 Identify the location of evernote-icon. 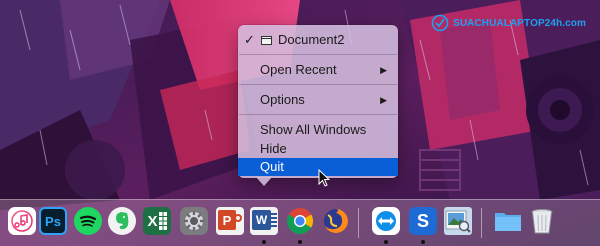
(122, 221).